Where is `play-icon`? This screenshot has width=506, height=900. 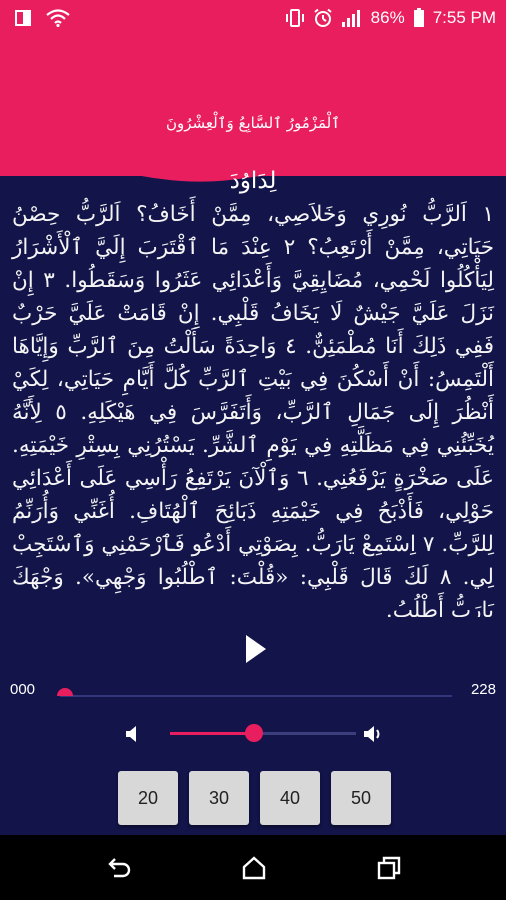
play-icon is located at coordinates (256, 649).